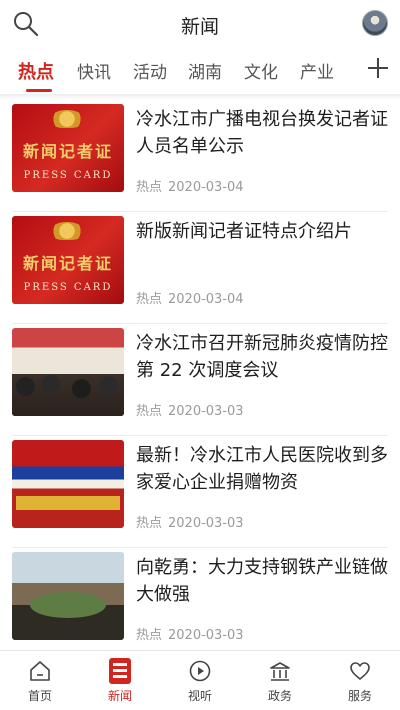 The width and height of the screenshot is (400, 710). I want to click on tab-hot: 热点, so click(36, 71).